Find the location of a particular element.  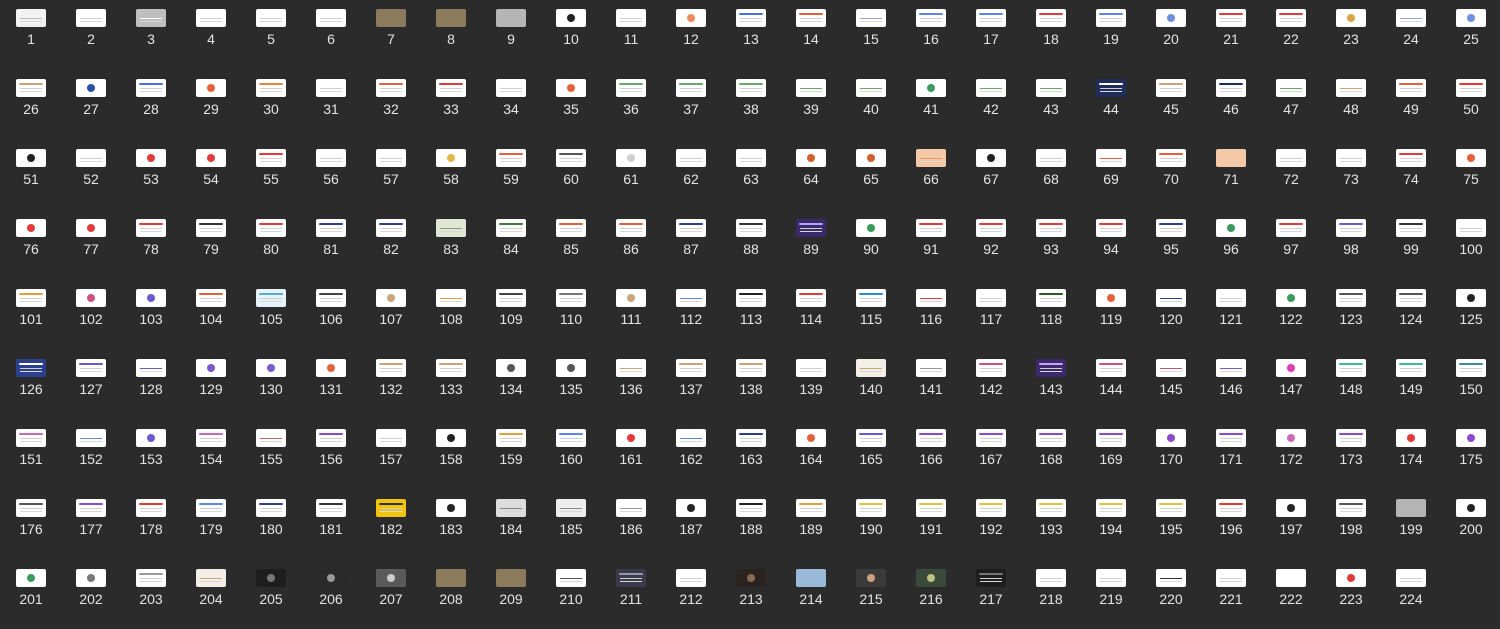

slide-thumbnail: 216 is located at coordinates (930, 585).